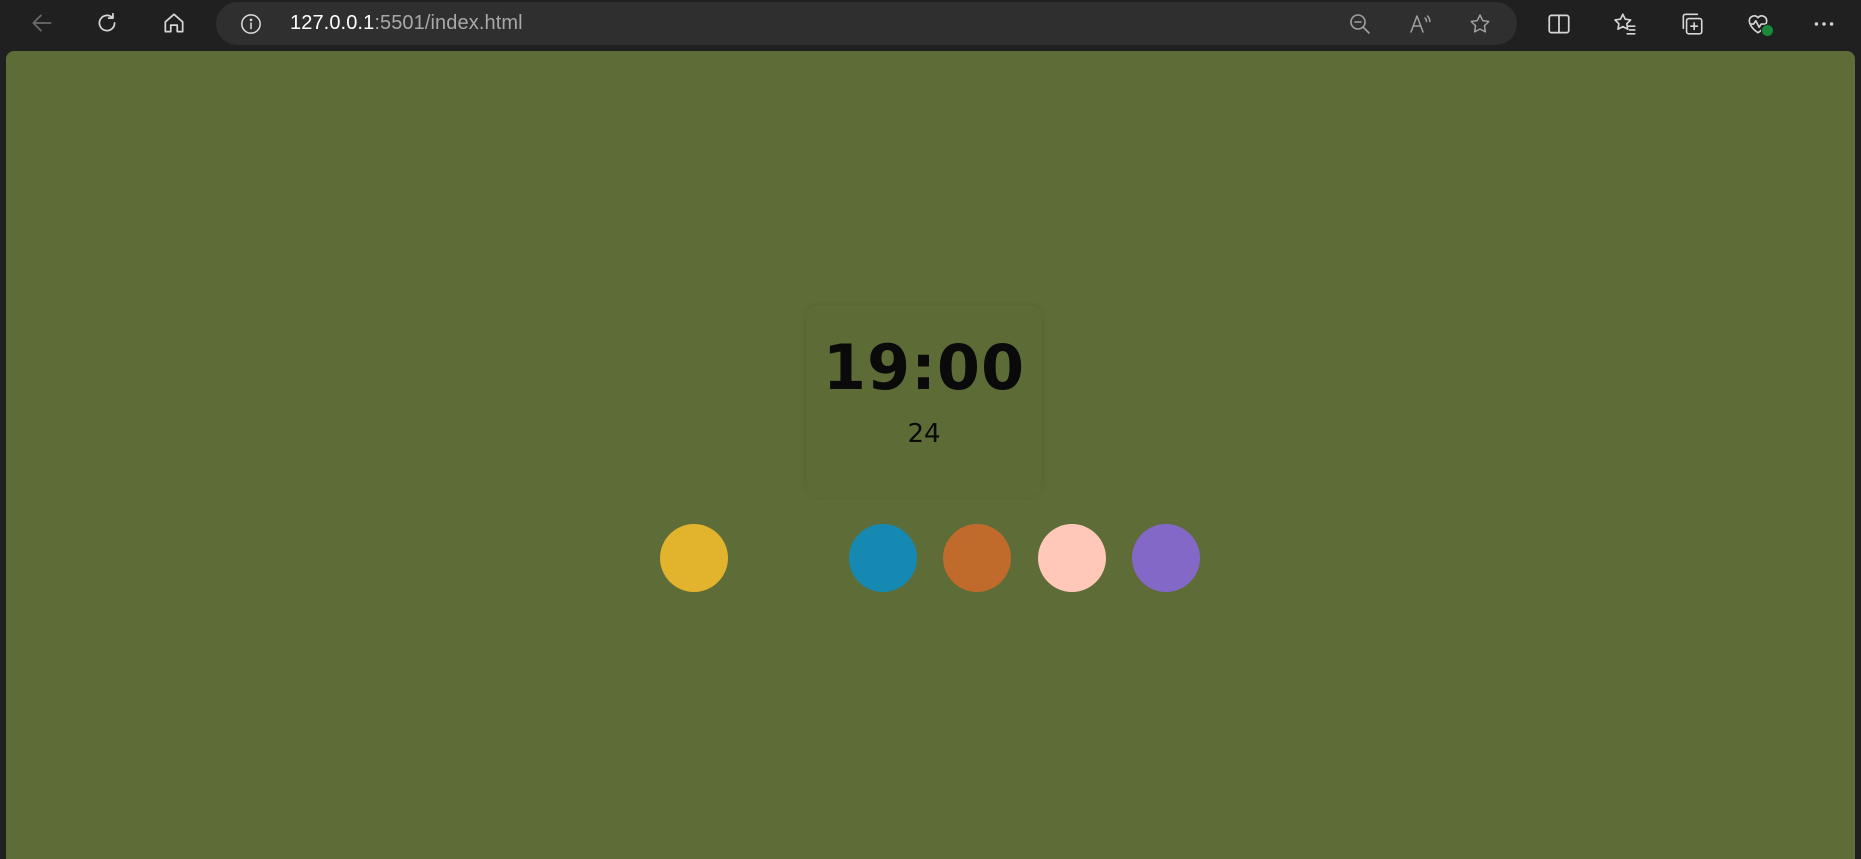 This screenshot has width=1861, height=859. I want to click on favorites-icon, so click(1625, 24).